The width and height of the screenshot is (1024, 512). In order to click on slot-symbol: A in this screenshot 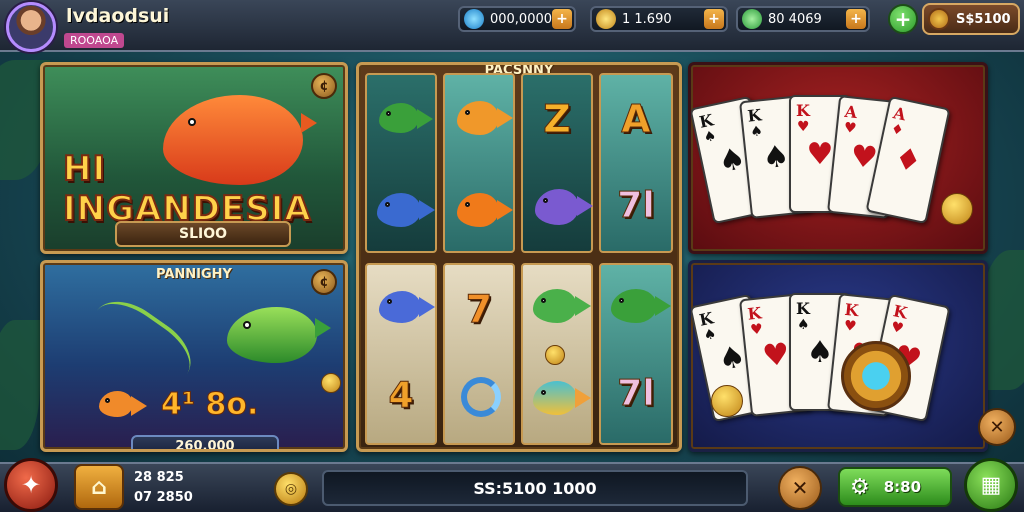, I will do `click(636, 119)`.